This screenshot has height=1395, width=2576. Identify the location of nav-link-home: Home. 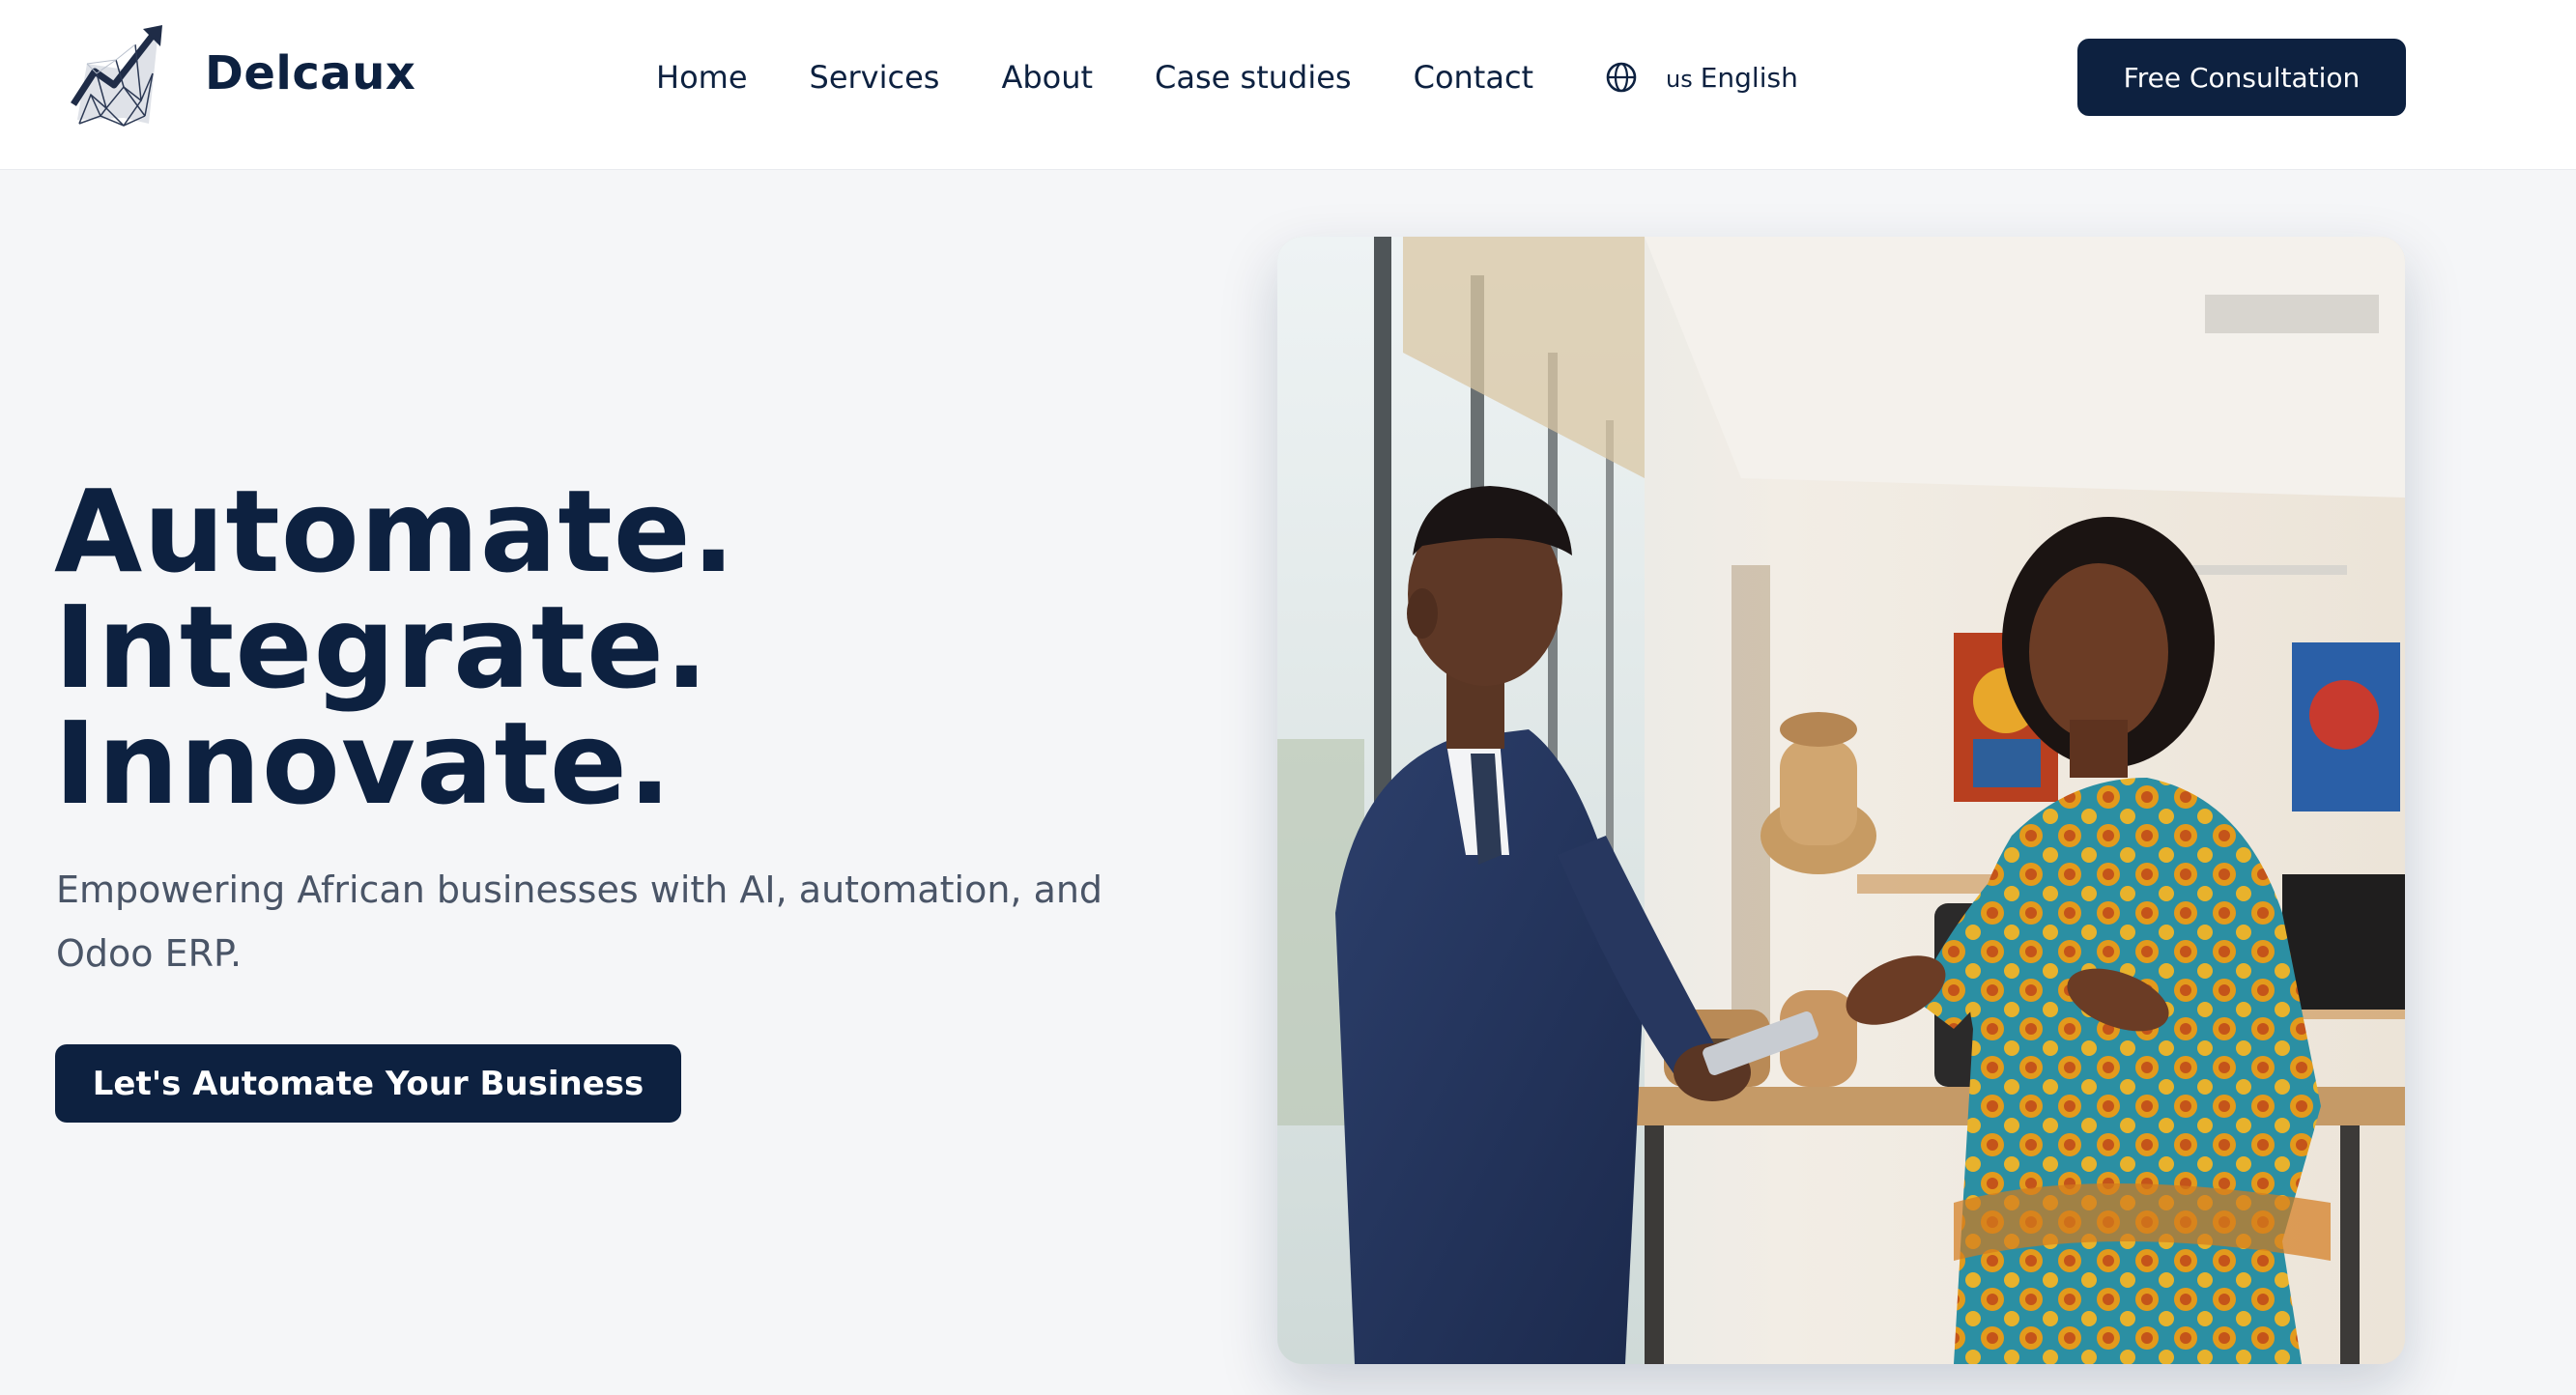
(702, 77).